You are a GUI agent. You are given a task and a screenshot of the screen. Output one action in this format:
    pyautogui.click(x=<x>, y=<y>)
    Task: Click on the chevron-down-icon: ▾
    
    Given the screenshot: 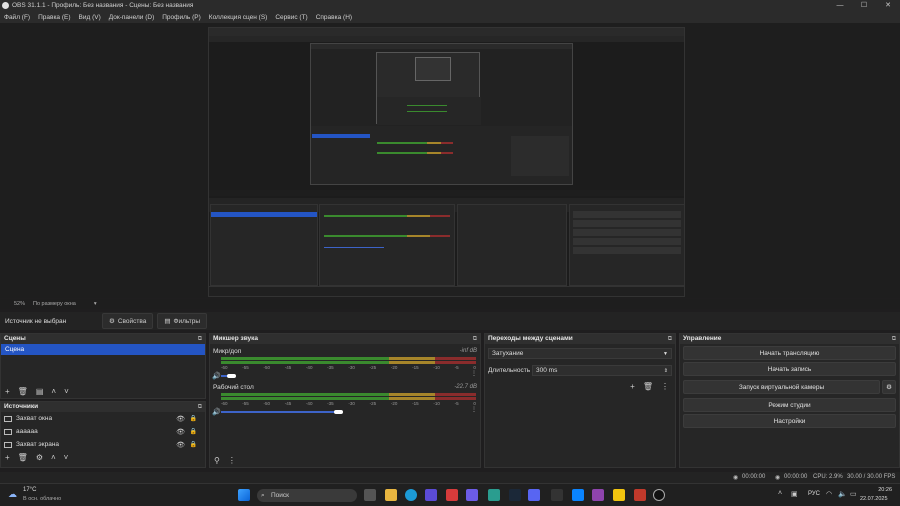 What is the action you would take?
    pyautogui.click(x=95, y=304)
    